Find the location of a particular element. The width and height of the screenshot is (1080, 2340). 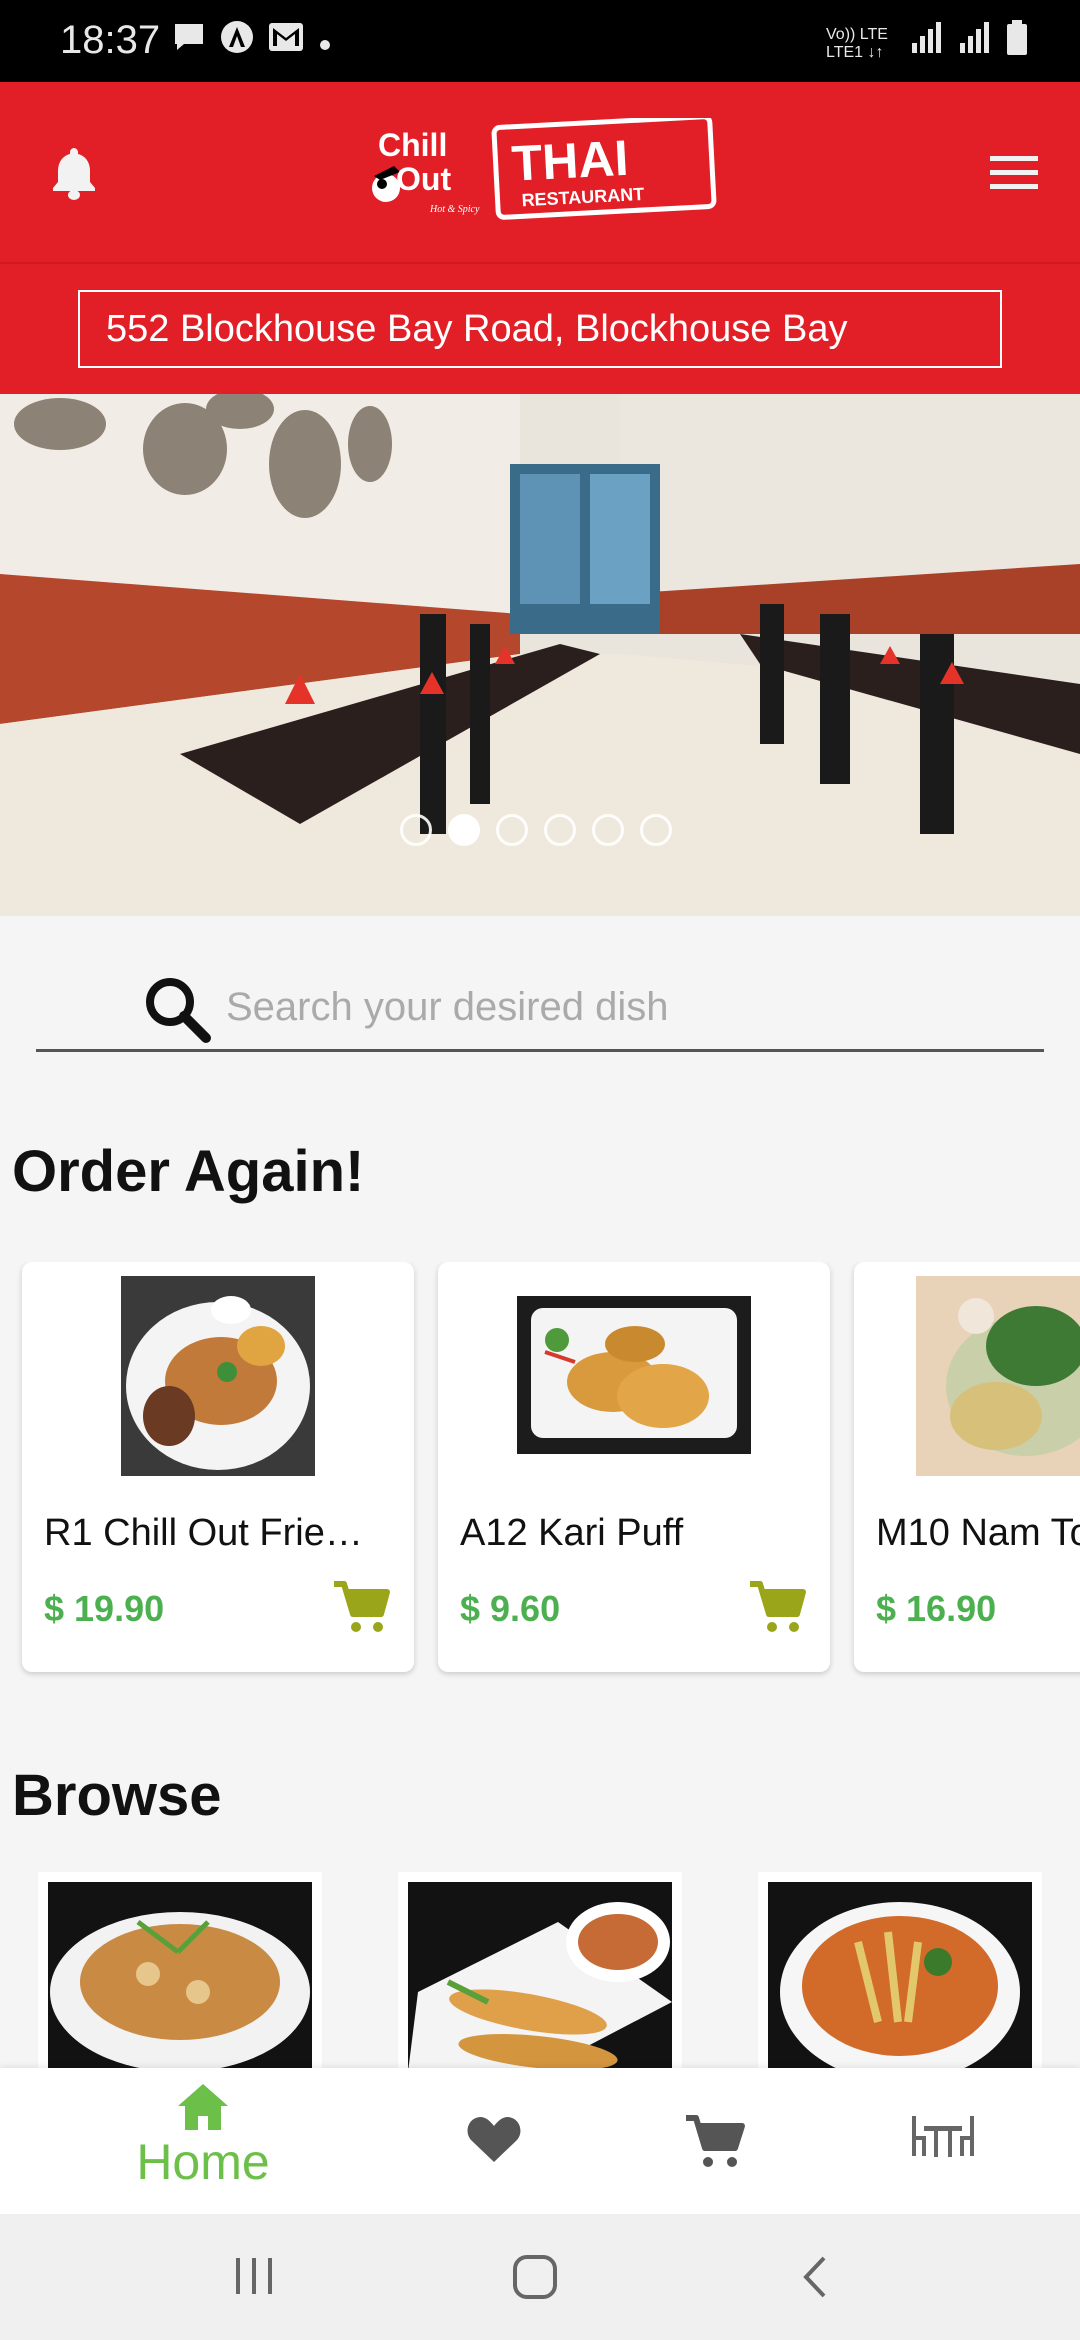

app-header: Chill Out Hot & Spicy THAI RESTAURANT is located at coordinates (540, 172).